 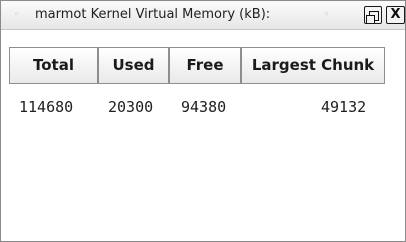 What do you see at coordinates (46, 107) in the screenshot?
I see `total-value: 114680` at bounding box center [46, 107].